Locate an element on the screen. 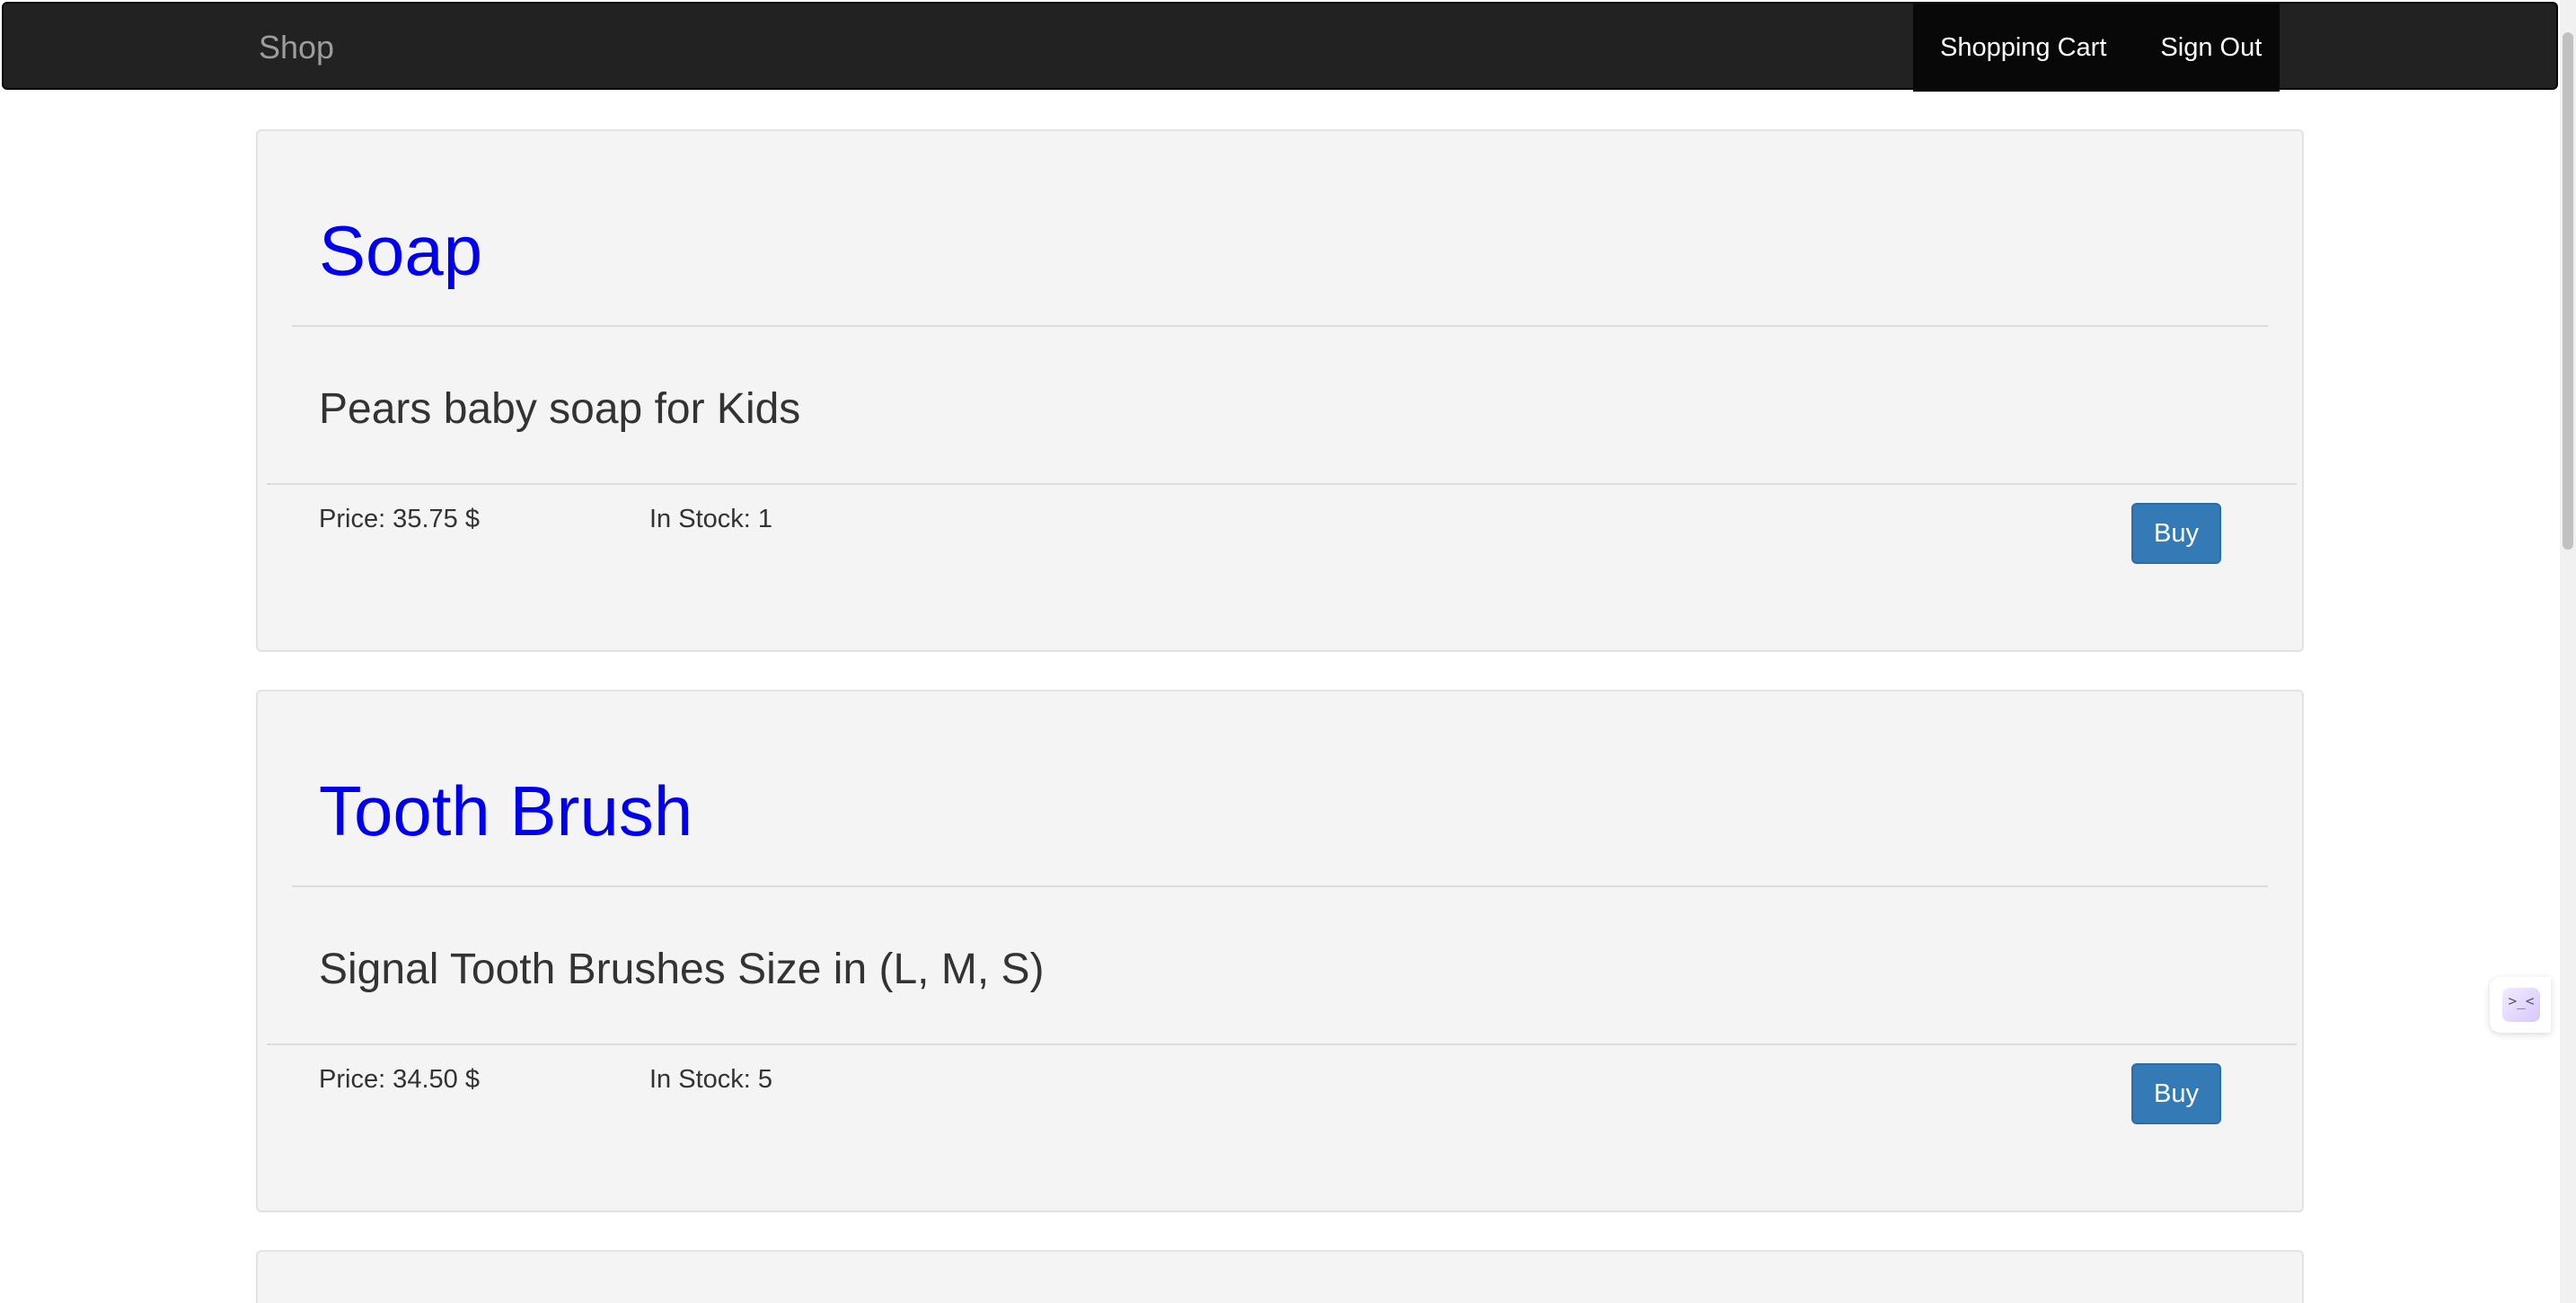 This screenshot has width=2576, height=1303. product-stock: In Stock: 1 is located at coordinates (711, 519).